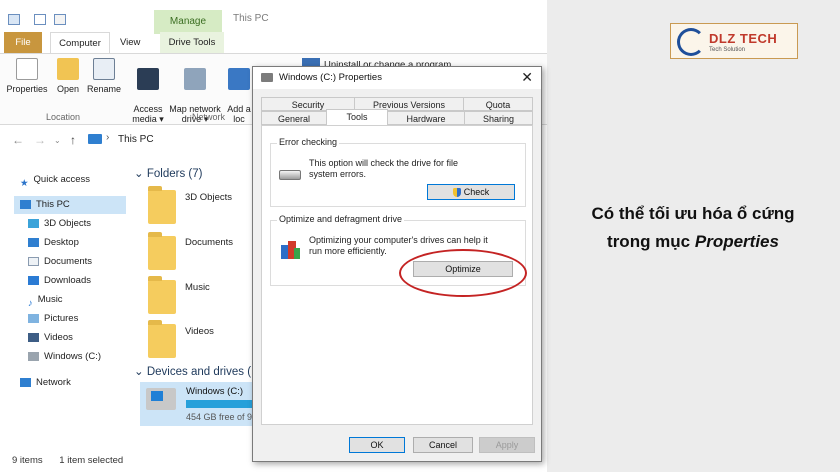 This screenshot has width=840, height=472. Describe the element at coordinates (33, 318) in the screenshot. I see `picture-icon` at that location.